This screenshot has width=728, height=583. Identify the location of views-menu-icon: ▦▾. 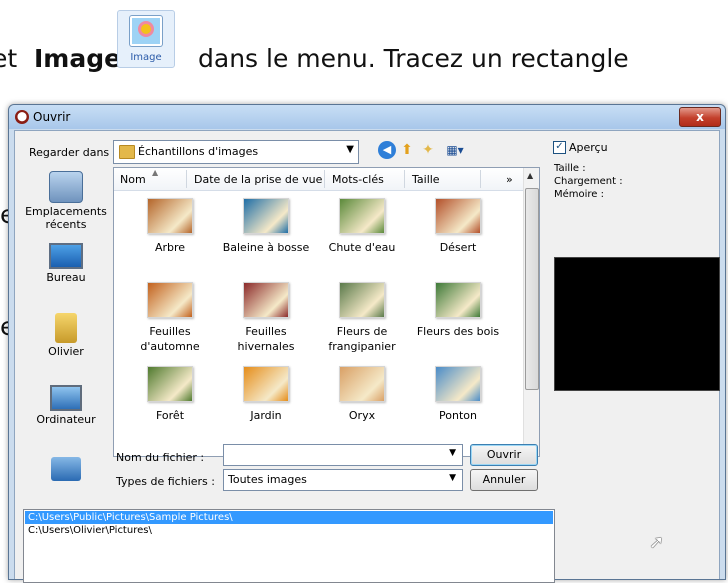
(455, 150).